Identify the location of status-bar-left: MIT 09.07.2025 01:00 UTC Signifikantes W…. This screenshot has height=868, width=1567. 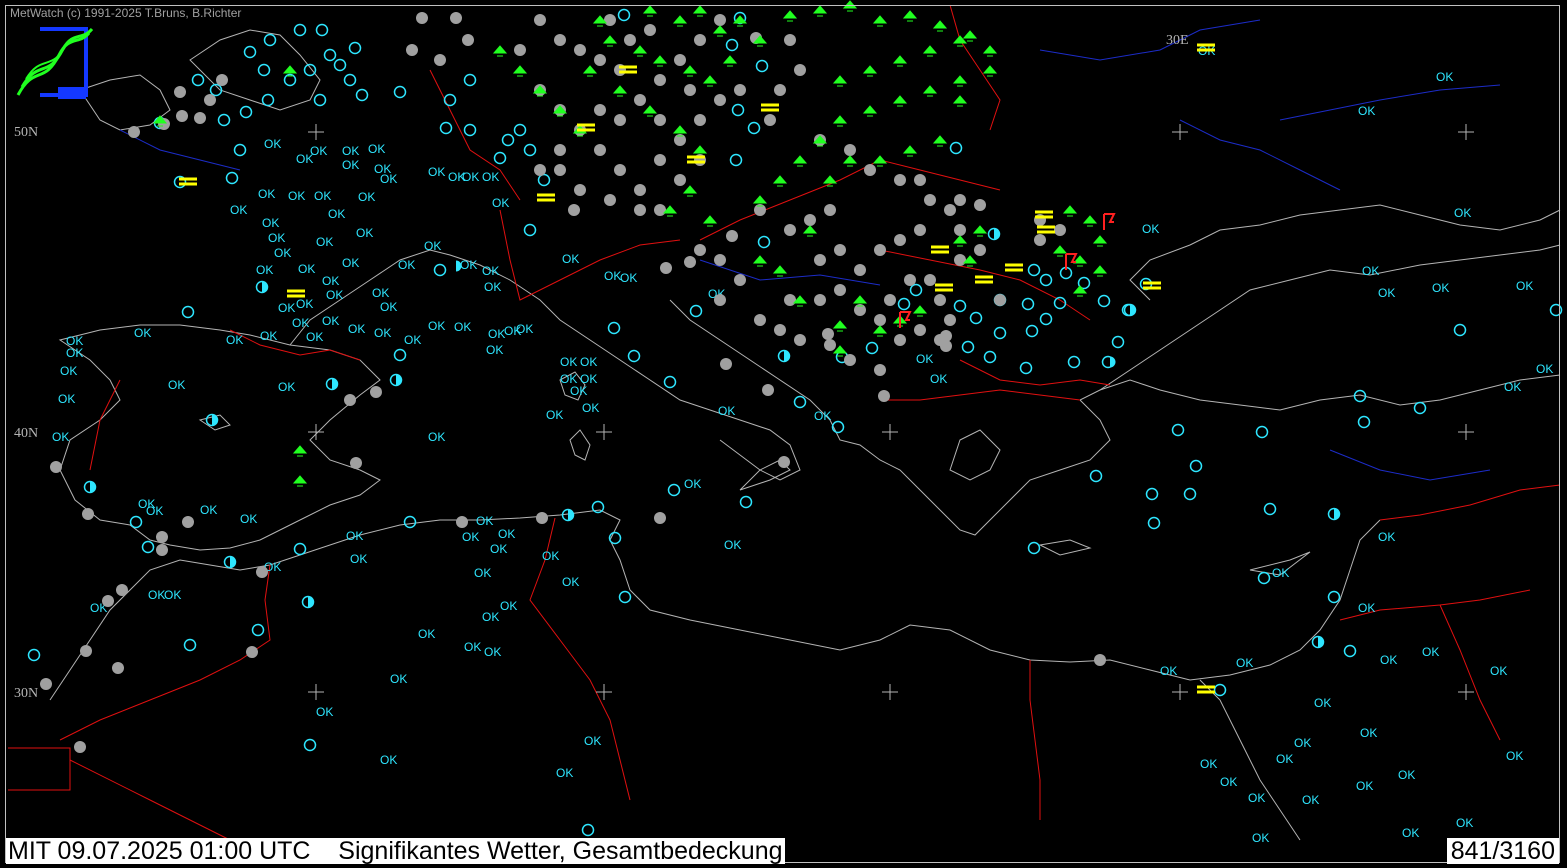
(395, 851).